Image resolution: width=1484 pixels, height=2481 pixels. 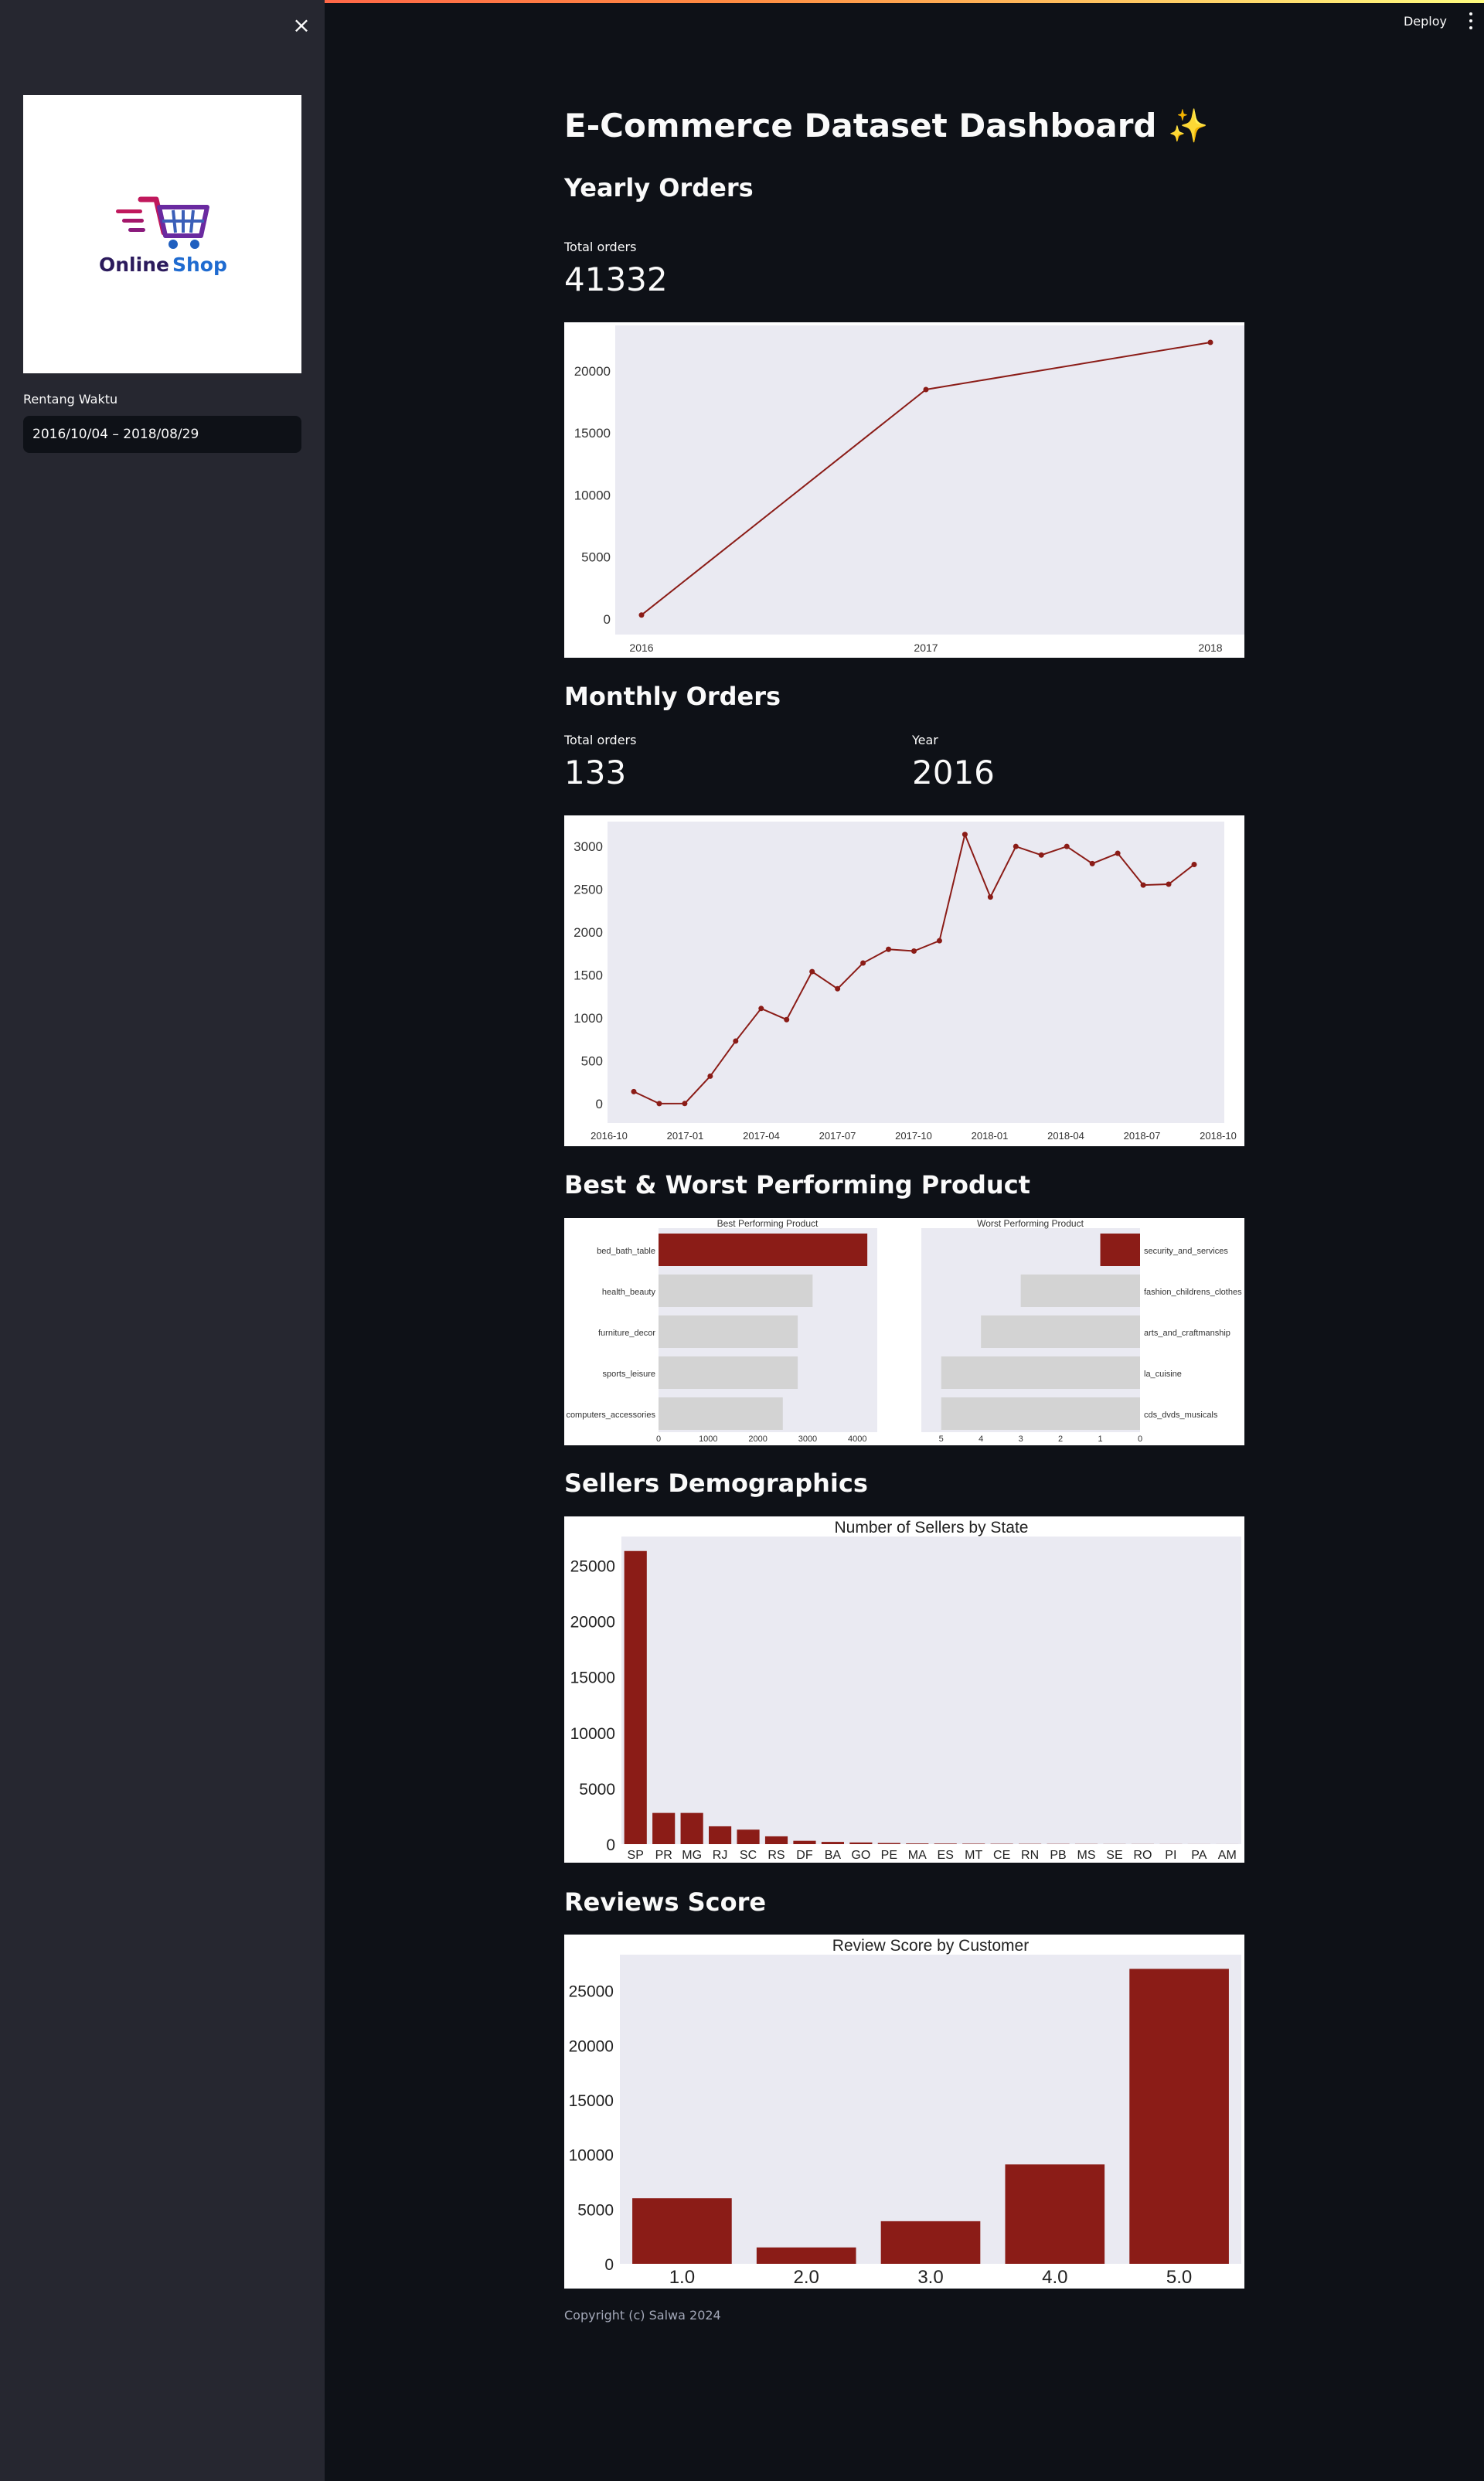 I want to click on year-label: Year, so click(x=925, y=740).